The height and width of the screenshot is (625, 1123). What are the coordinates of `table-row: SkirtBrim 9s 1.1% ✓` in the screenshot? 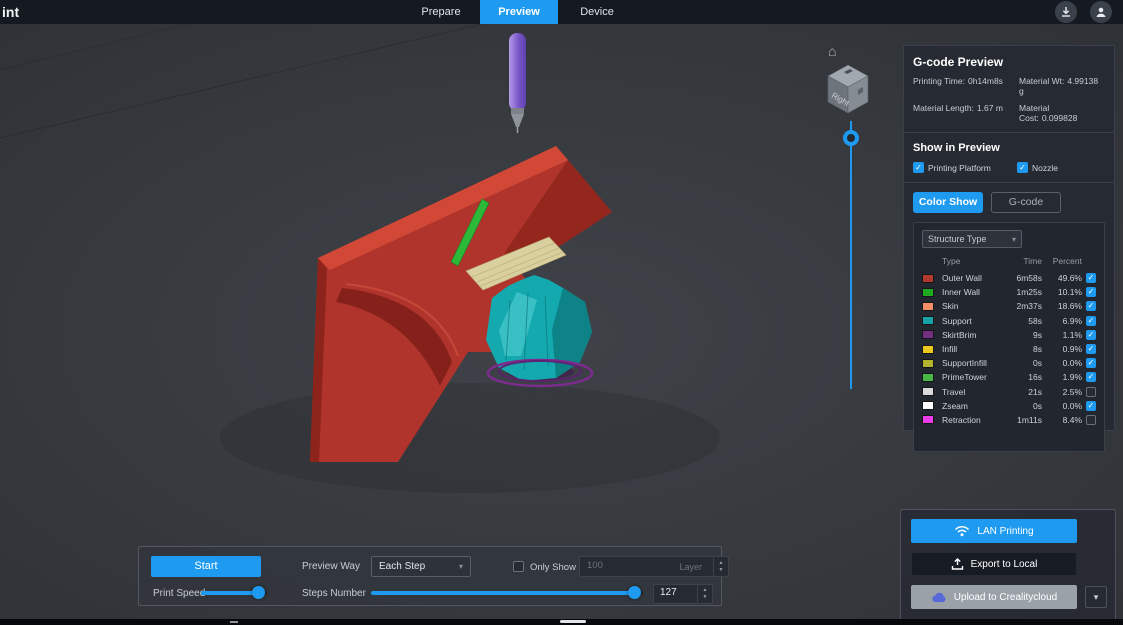 It's located at (1009, 335).